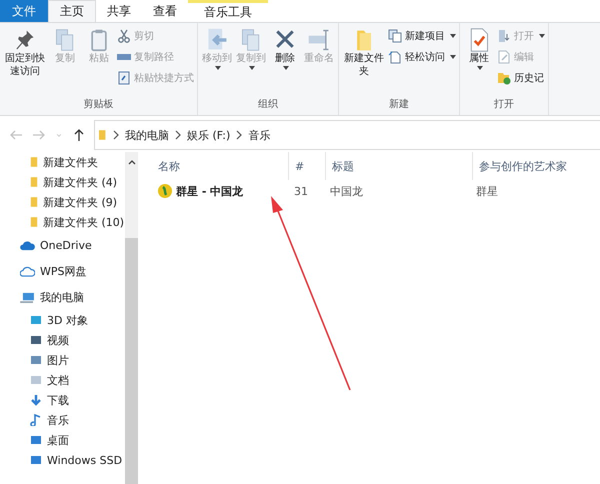 The width and height of the screenshot is (600, 484). Describe the element at coordinates (210, 191) in the screenshot. I see `file-name: 群星 - 中国龙` at that location.